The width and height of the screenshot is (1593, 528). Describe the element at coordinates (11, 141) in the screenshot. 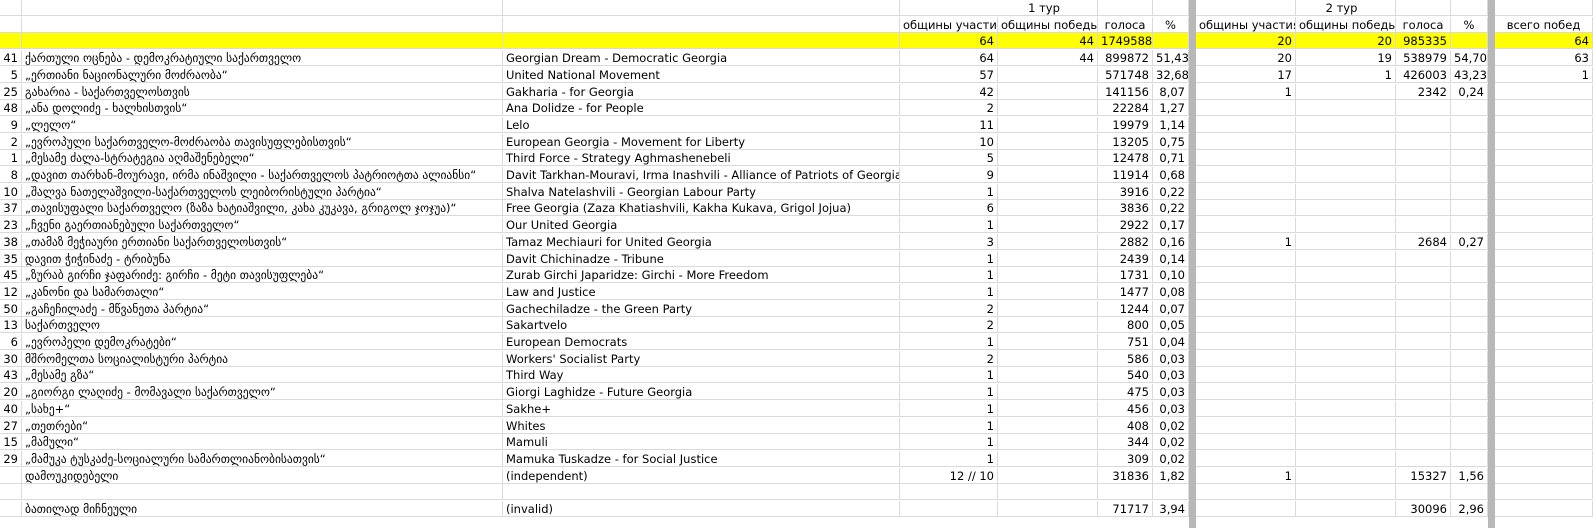

I see `cell-n: 2` at that location.